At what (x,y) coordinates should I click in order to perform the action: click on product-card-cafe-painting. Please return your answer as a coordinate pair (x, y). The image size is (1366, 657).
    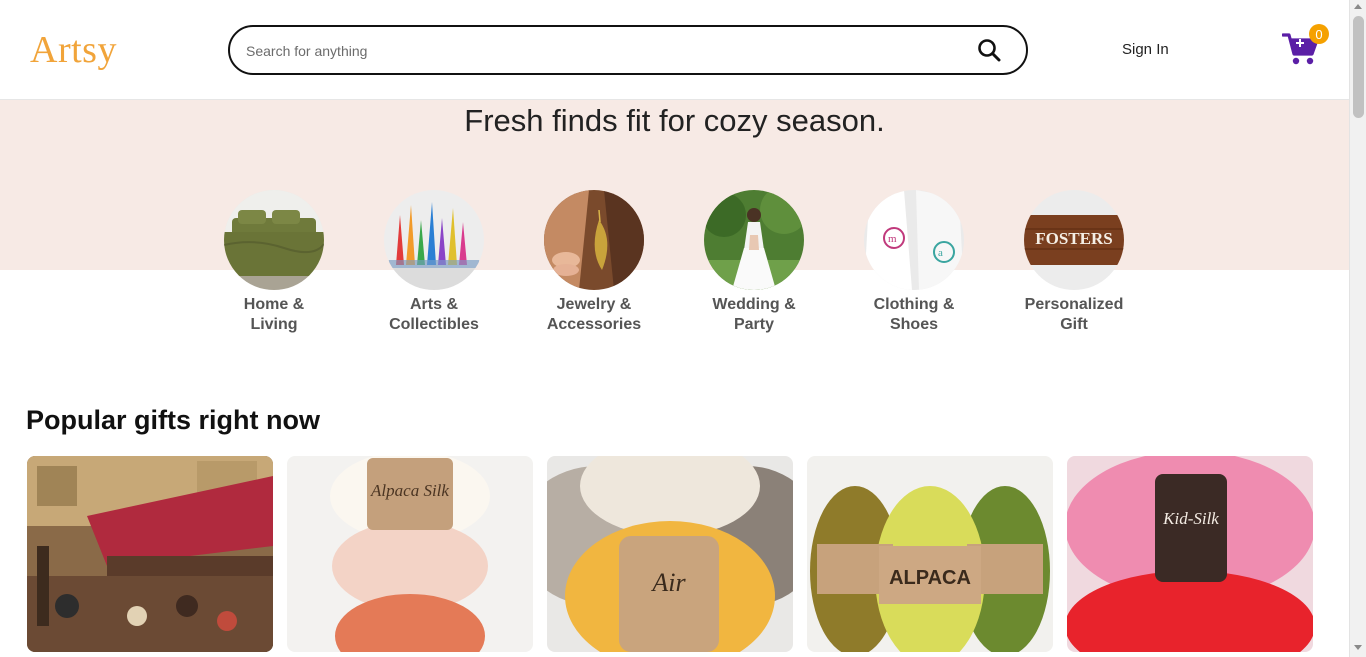
    Looking at the image, I should click on (150, 554).